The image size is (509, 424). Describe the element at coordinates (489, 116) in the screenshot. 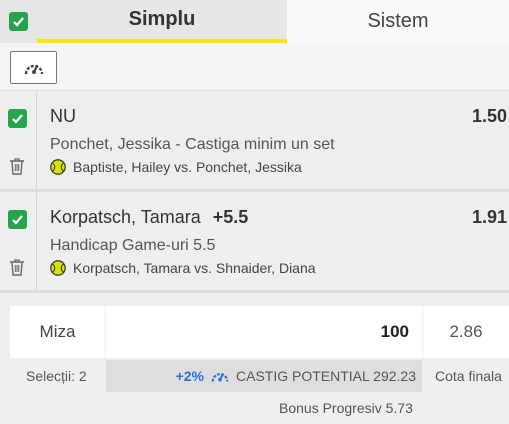

I see `bet-odds: 1.50` at that location.